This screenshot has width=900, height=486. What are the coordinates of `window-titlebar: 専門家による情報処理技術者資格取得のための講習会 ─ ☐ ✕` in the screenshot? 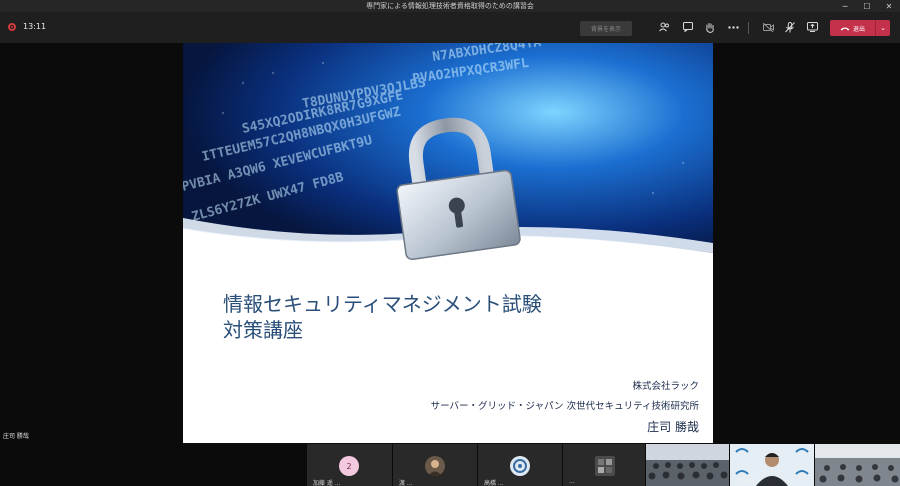 It's located at (450, 6).